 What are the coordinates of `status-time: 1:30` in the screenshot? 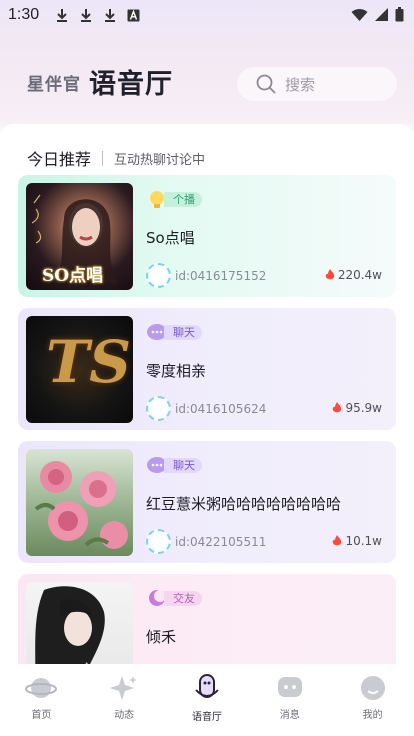 It's located at (24, 14).